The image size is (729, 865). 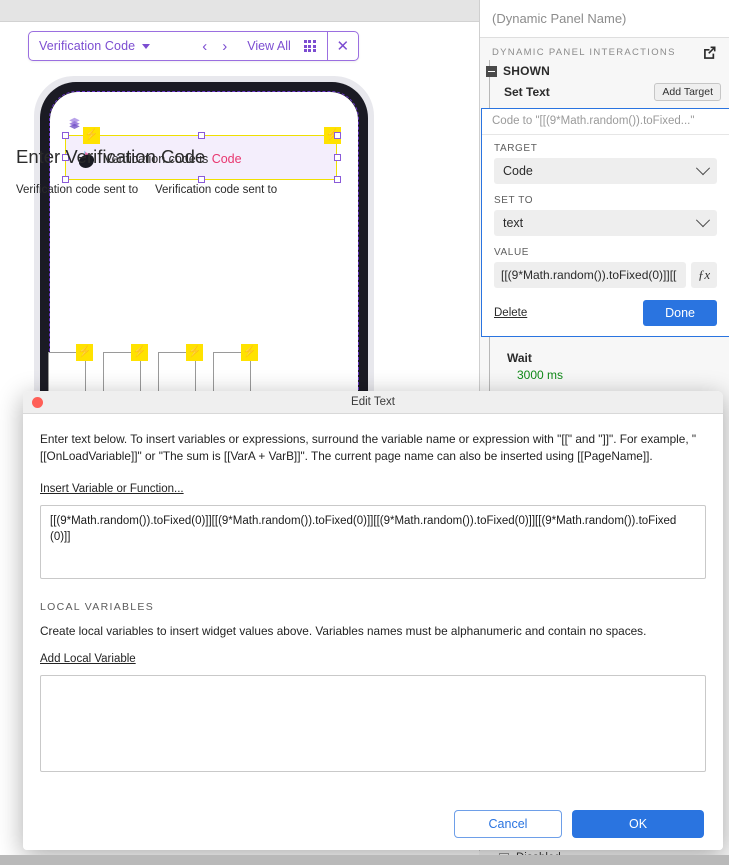 I want to click on screen-subtitle-right: Verification code sent to, so click(x=216, y=190).